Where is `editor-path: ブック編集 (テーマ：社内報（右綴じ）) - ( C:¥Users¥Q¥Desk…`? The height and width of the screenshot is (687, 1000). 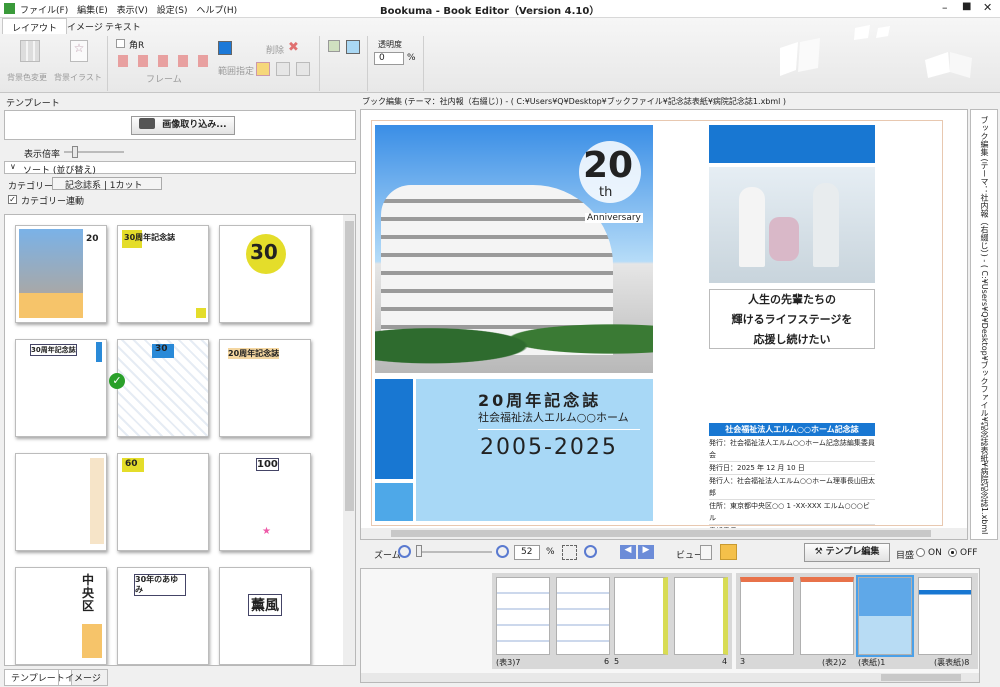 editor-path: ブック編集 (テーマ：社内報（右綴じ）) - ( C:¥Users¥Q¥Desk… is located at coordinates (574, 101).